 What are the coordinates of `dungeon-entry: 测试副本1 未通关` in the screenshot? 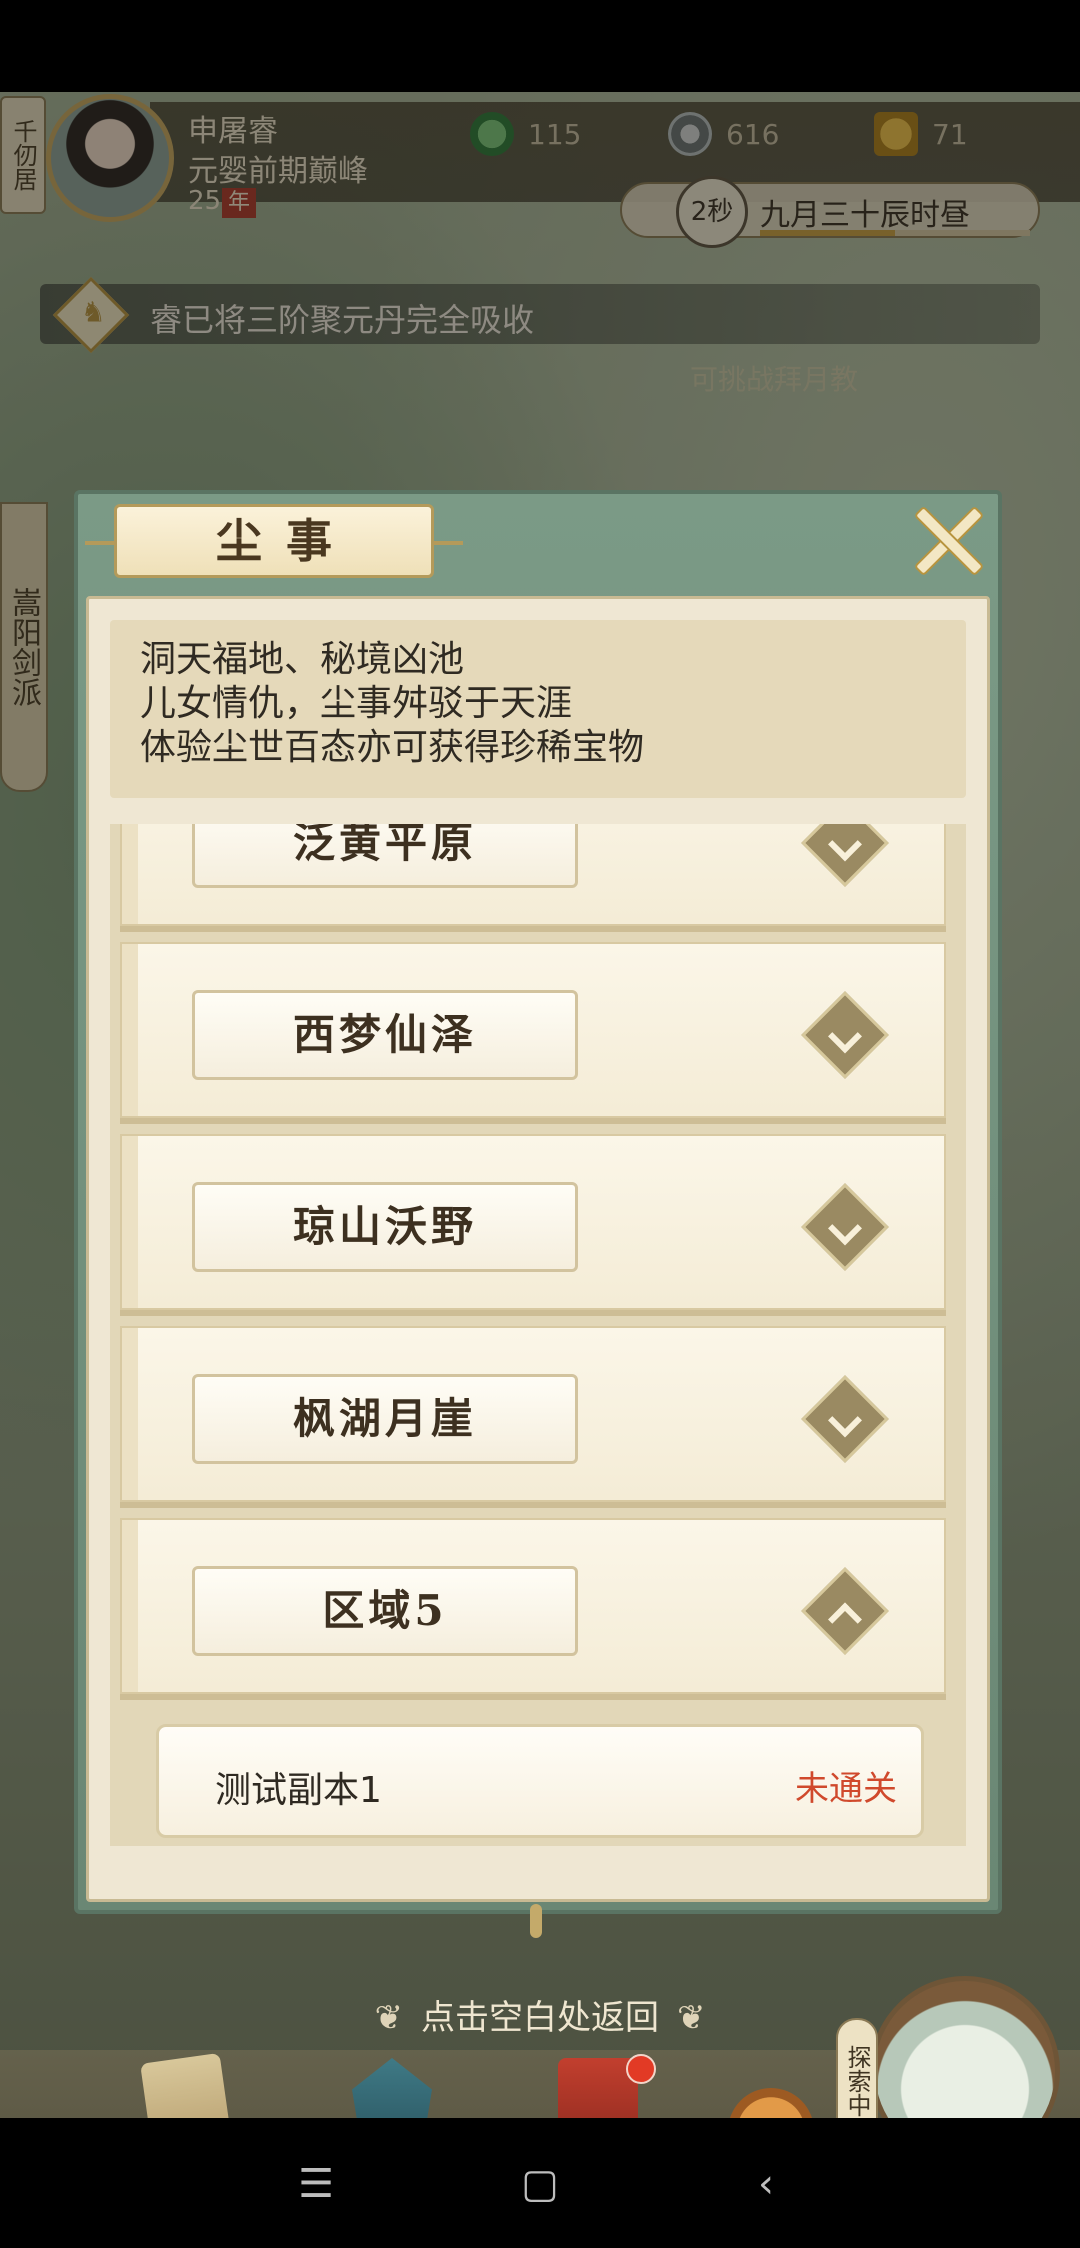 It's located at (540, 1781).